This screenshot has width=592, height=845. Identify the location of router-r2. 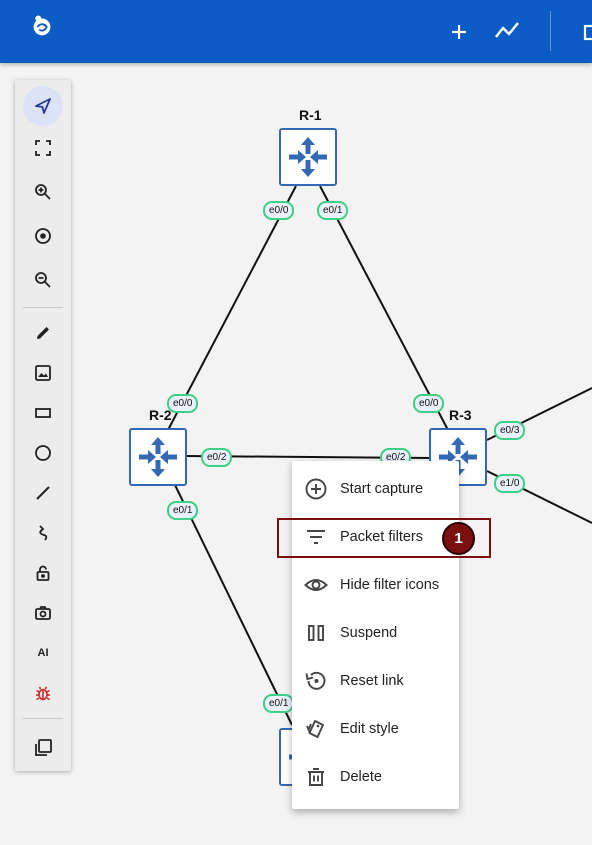
(158, 457).